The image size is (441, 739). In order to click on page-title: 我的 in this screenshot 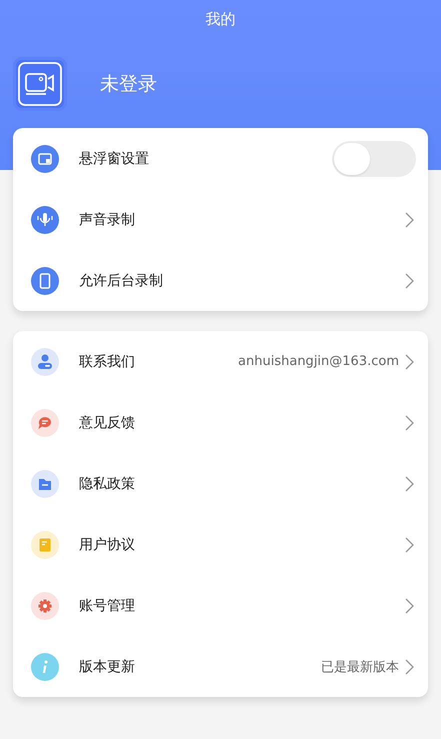, I will do `click(220, 19)`.